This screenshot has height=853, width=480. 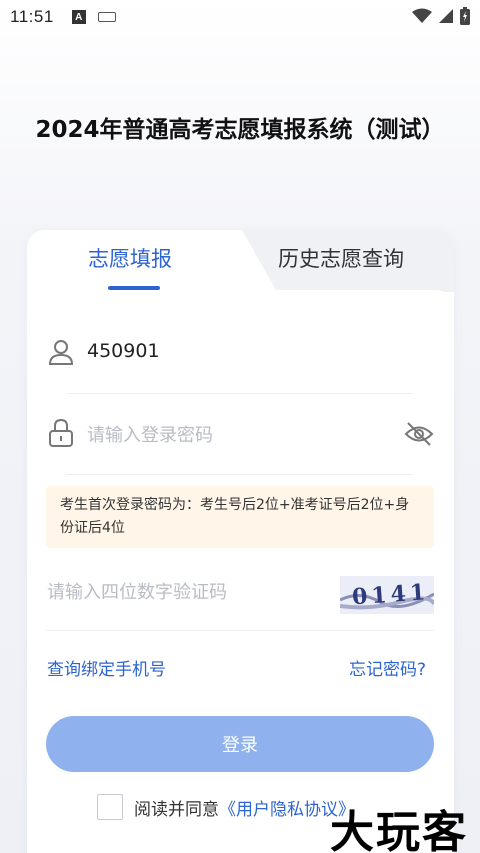 I want to click on agreement-text: 阅读并同意, so click(x=176, y=809).